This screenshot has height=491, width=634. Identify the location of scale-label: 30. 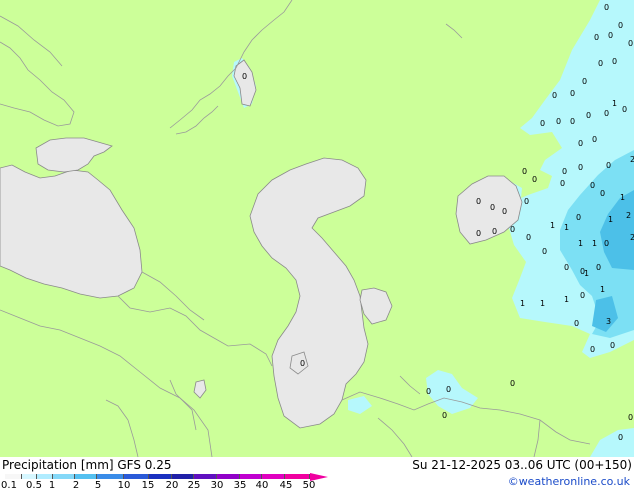
(217, 485).